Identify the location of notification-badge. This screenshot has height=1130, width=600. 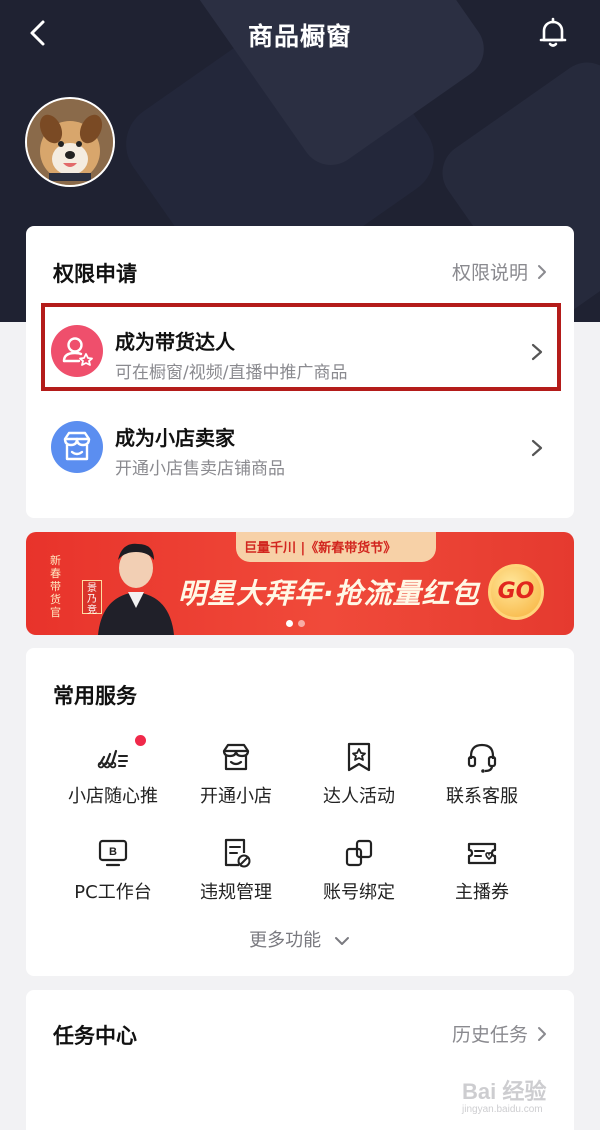
(140, 740).